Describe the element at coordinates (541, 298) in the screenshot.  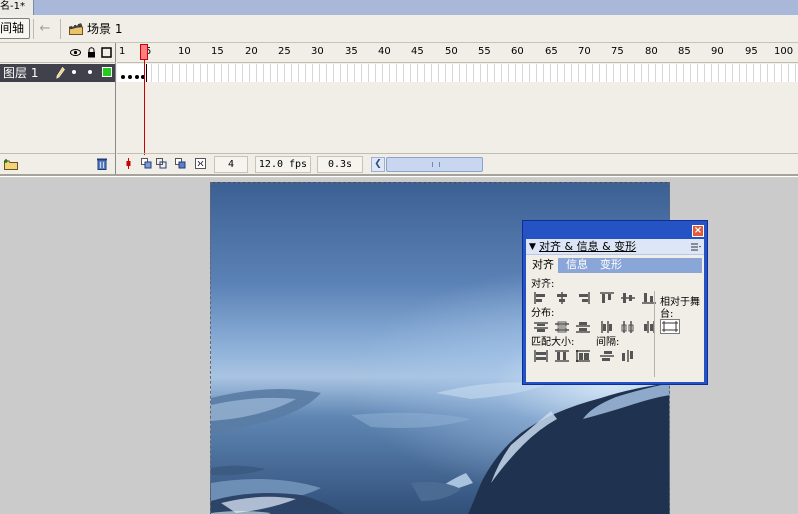
I see `align-left-edge-icon` at that location.